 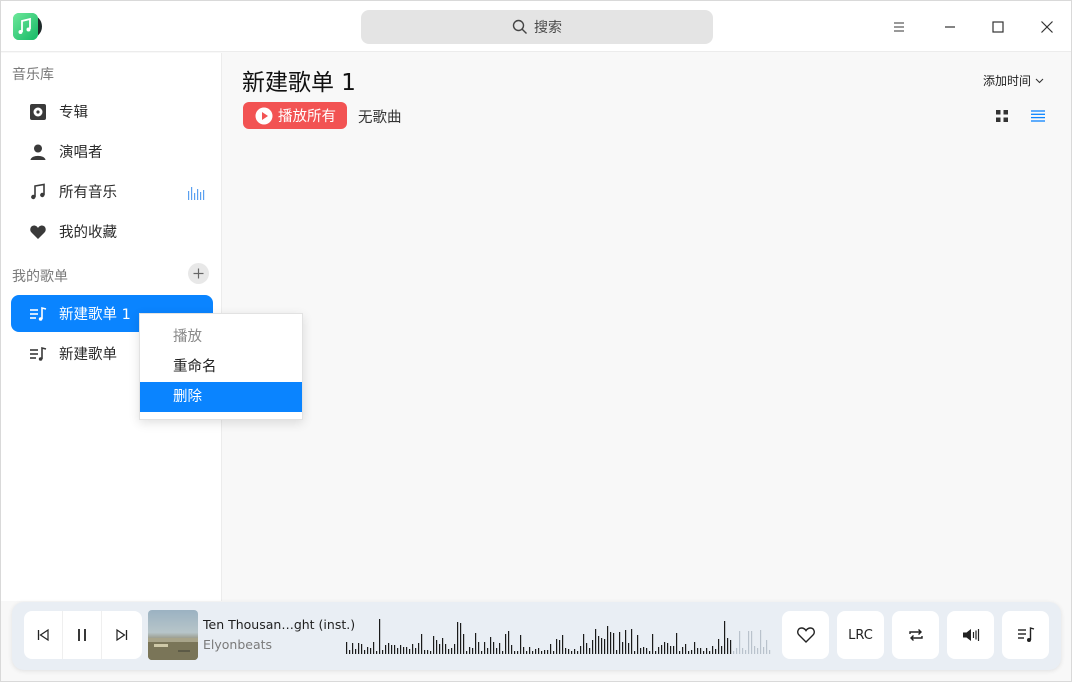 What do you see at coordinates (173, 649) in the screenshot?
I see `album-art-image` at bounding box center [173, 649].